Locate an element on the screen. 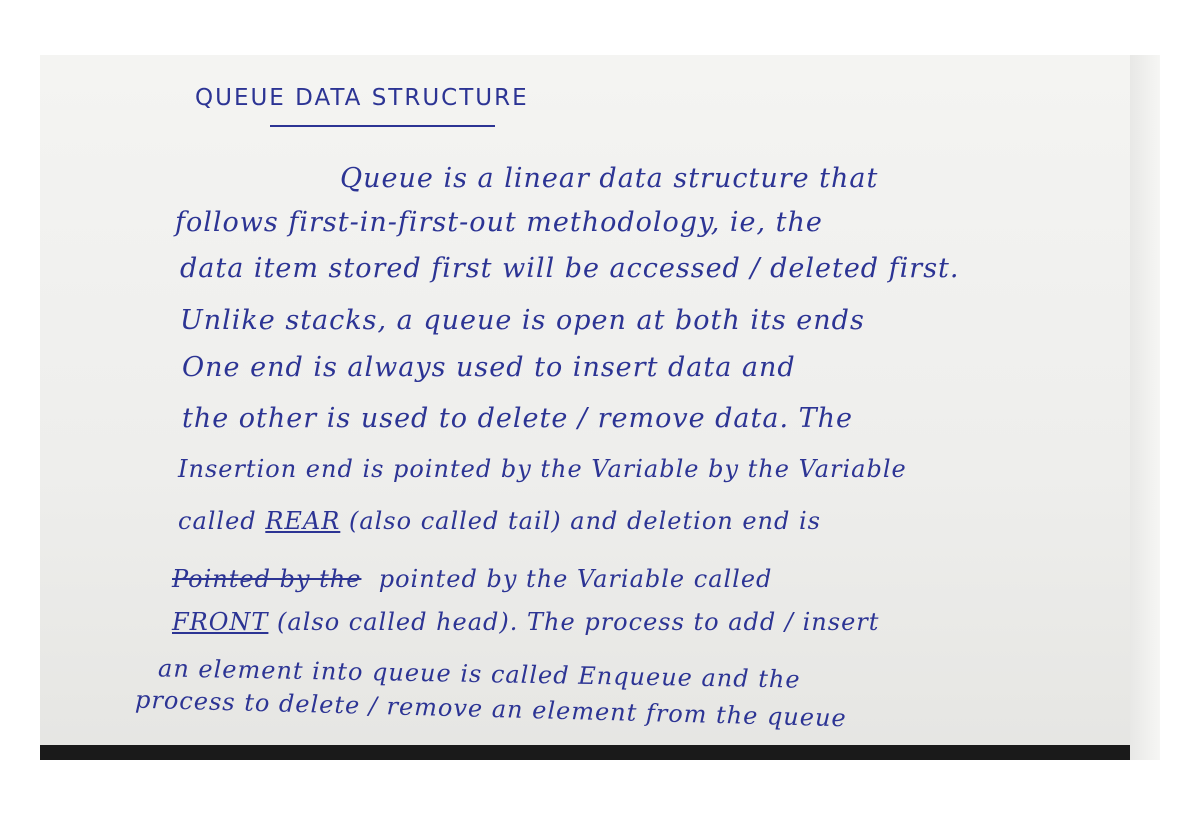  rear-label: REAR is located at coordinates (303, 521).